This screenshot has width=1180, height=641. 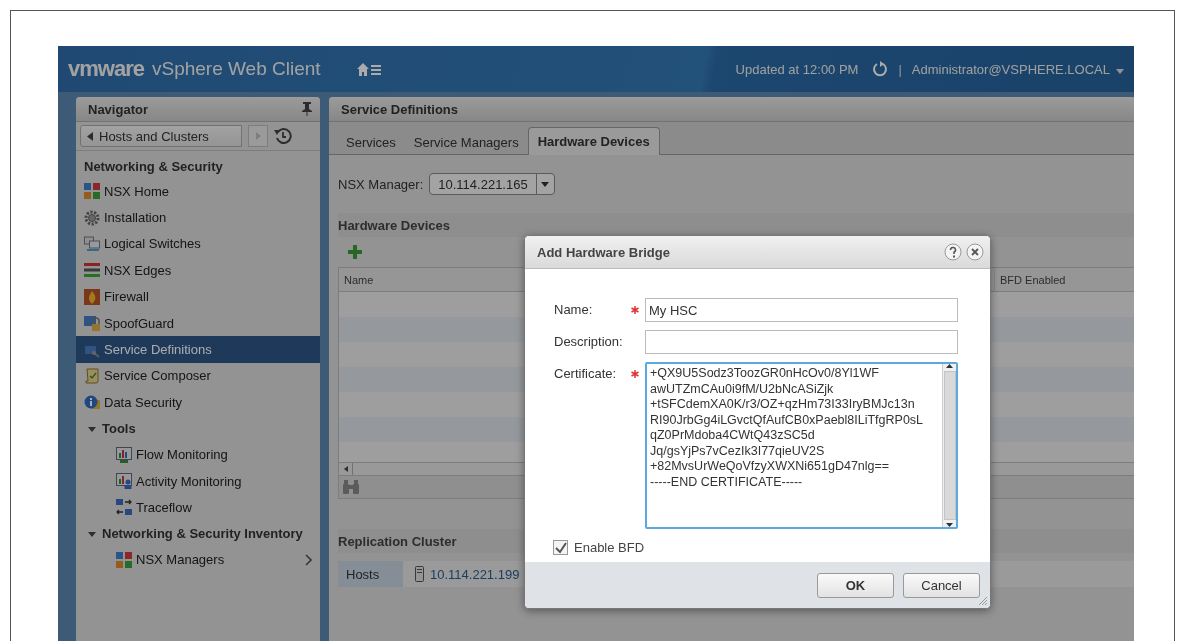 I want to click on tab: Hardware Devices, so click(x=593, y=141).